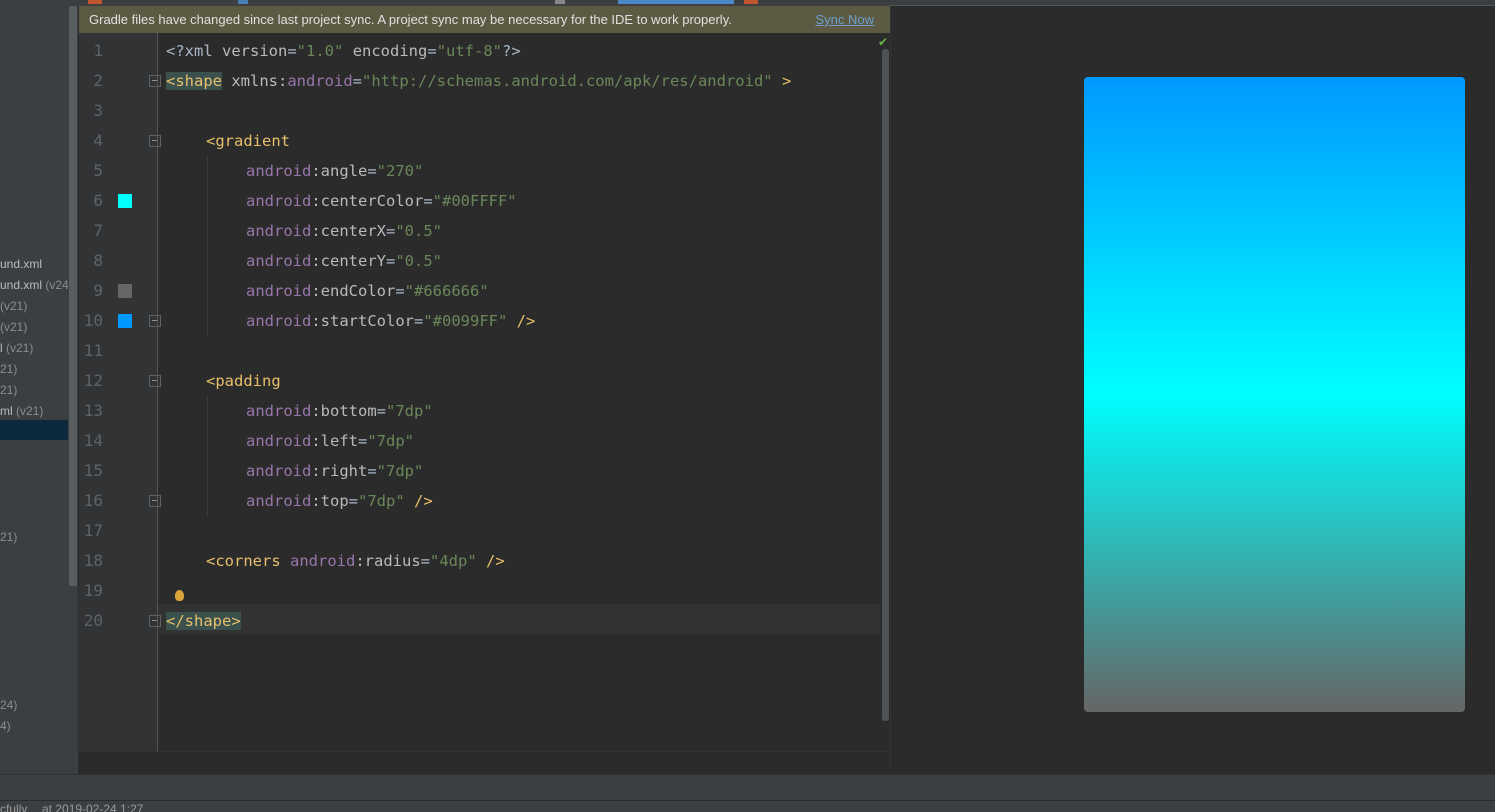  I want to click on editor-scrollbar, so click(885, 385).